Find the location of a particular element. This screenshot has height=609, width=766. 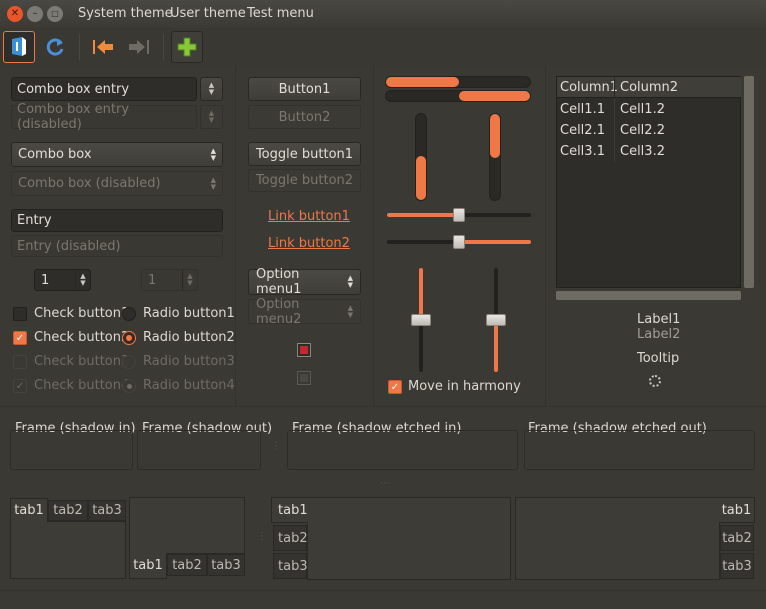

radio-button1-label: Radio button1 is located at coordinates (189, 313).